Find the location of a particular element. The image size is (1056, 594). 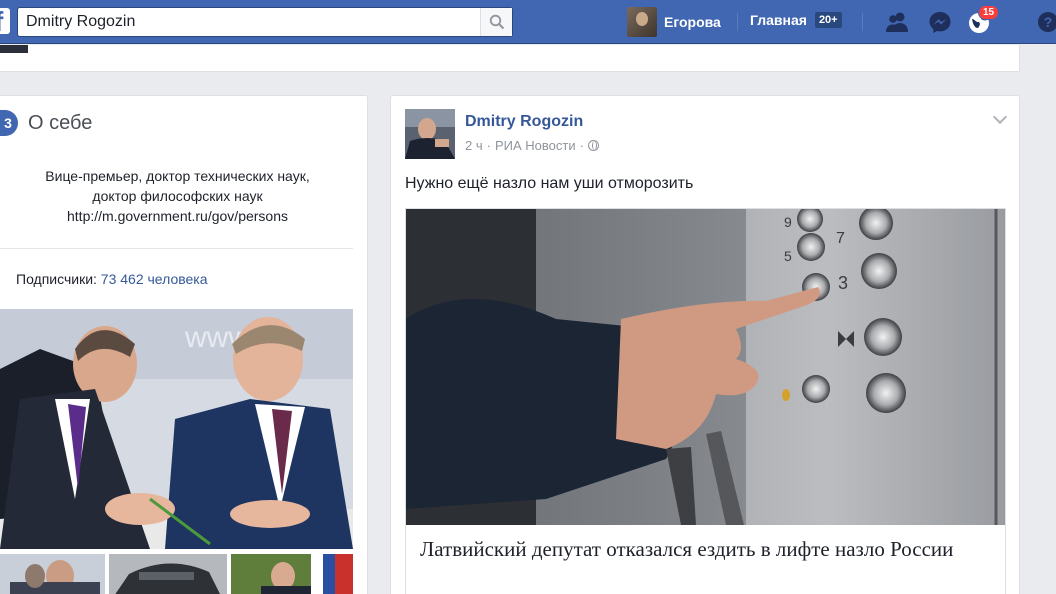

logo-letter: f is located at coordinates (1, 21).